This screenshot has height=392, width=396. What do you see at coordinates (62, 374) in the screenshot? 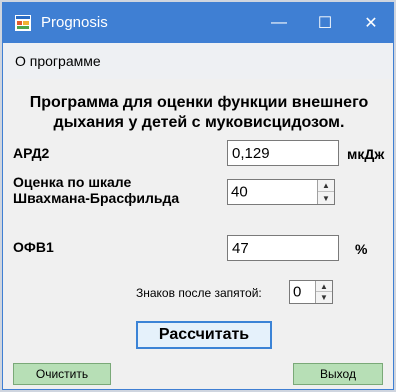
I see `clear-button: Очистить` at bounding box center [62, 374].